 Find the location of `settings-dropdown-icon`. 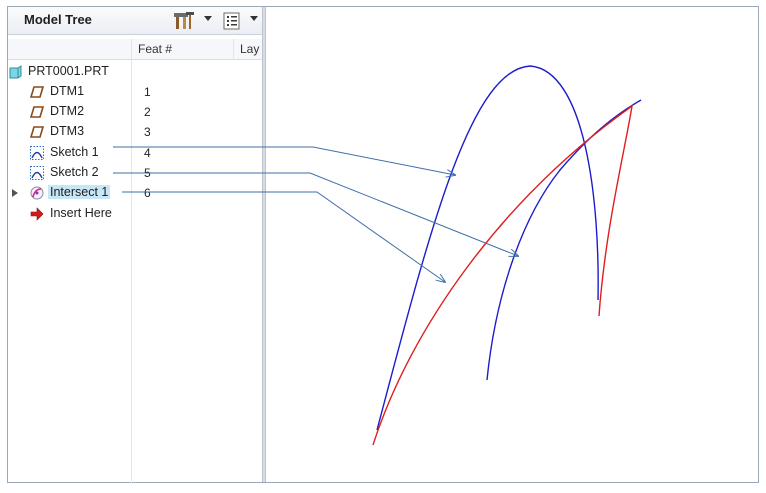

settings-dropdown-icon is located at coordinates (254, 18).